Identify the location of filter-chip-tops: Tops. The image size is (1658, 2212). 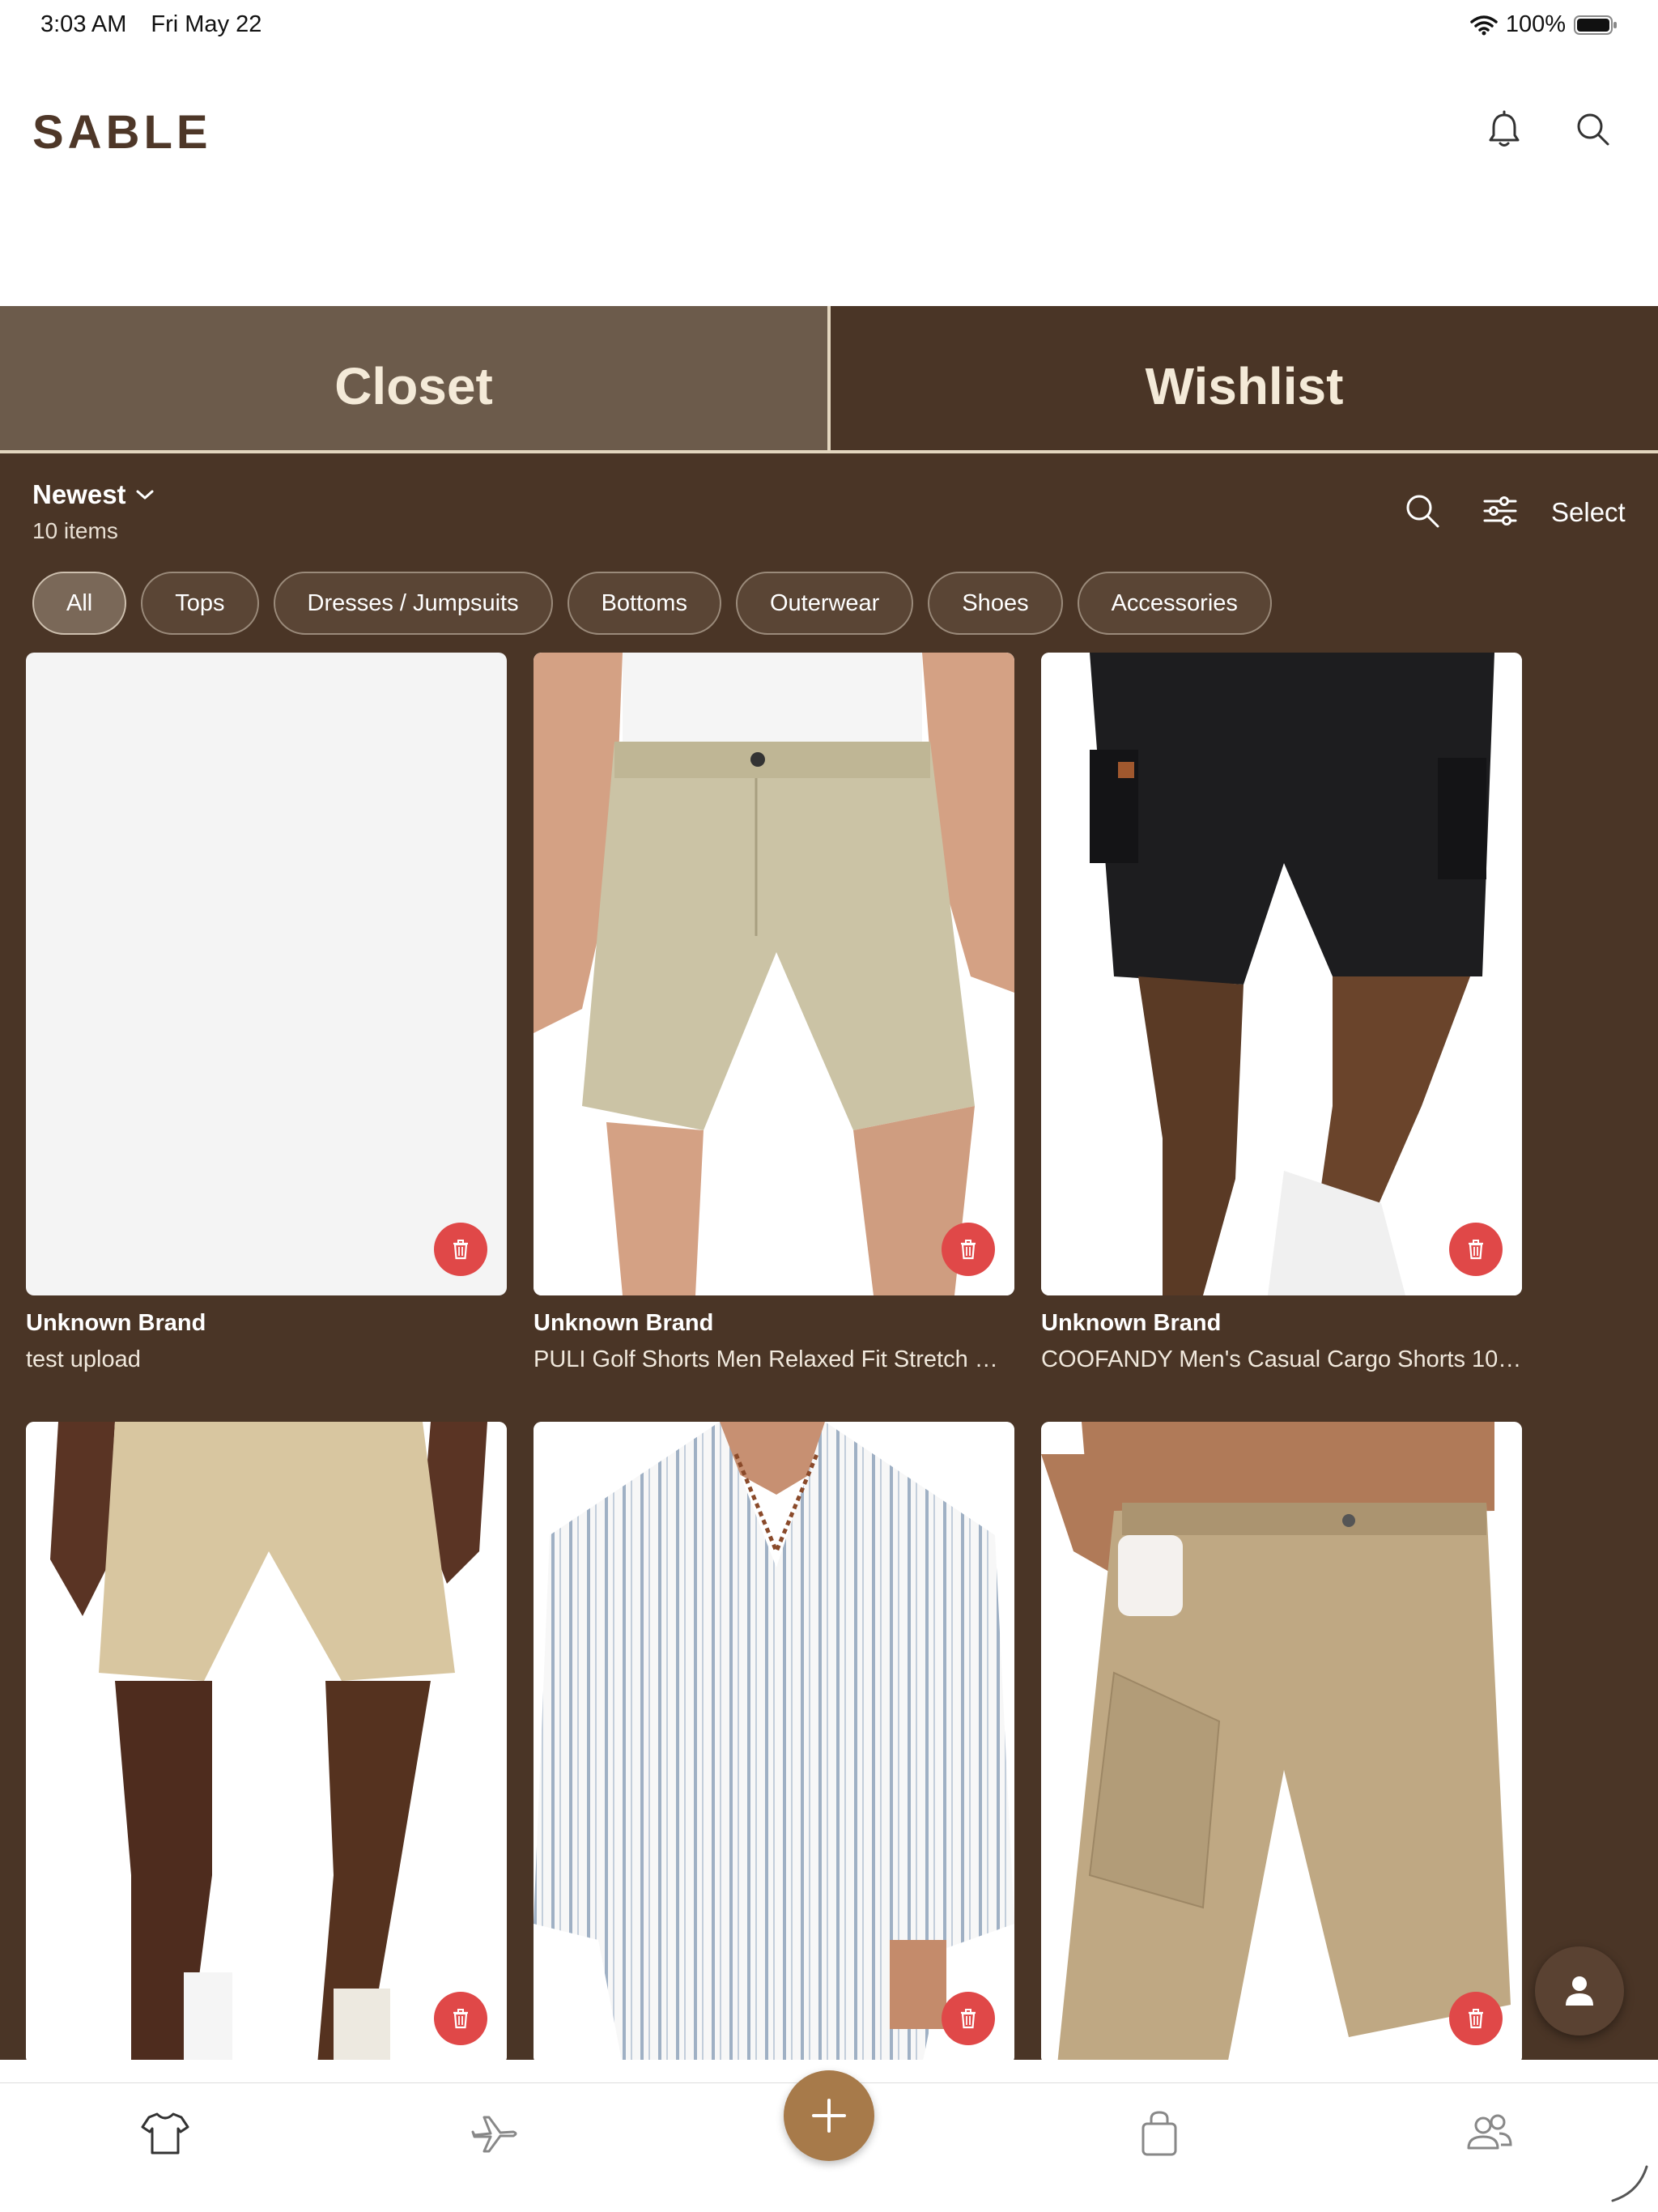
(200, 603).